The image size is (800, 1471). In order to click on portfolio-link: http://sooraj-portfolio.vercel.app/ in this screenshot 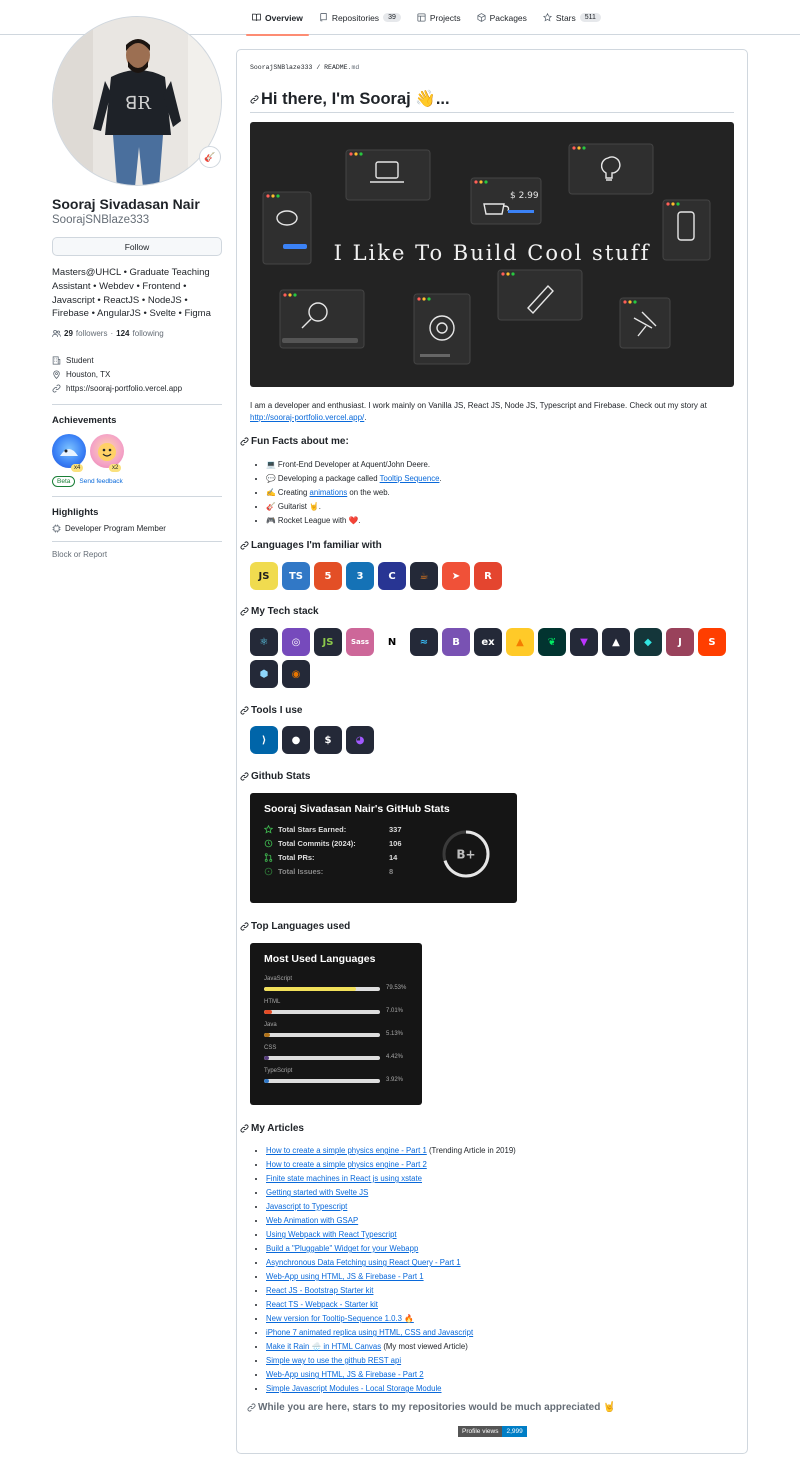, I will do `click(307, 417)`.